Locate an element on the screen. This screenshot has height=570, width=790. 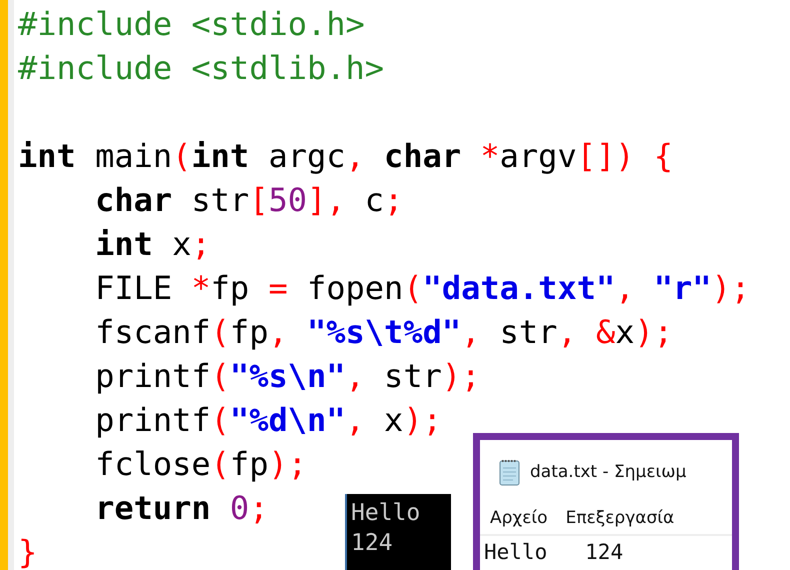
code-line: } is located at coordinates (28, 551).